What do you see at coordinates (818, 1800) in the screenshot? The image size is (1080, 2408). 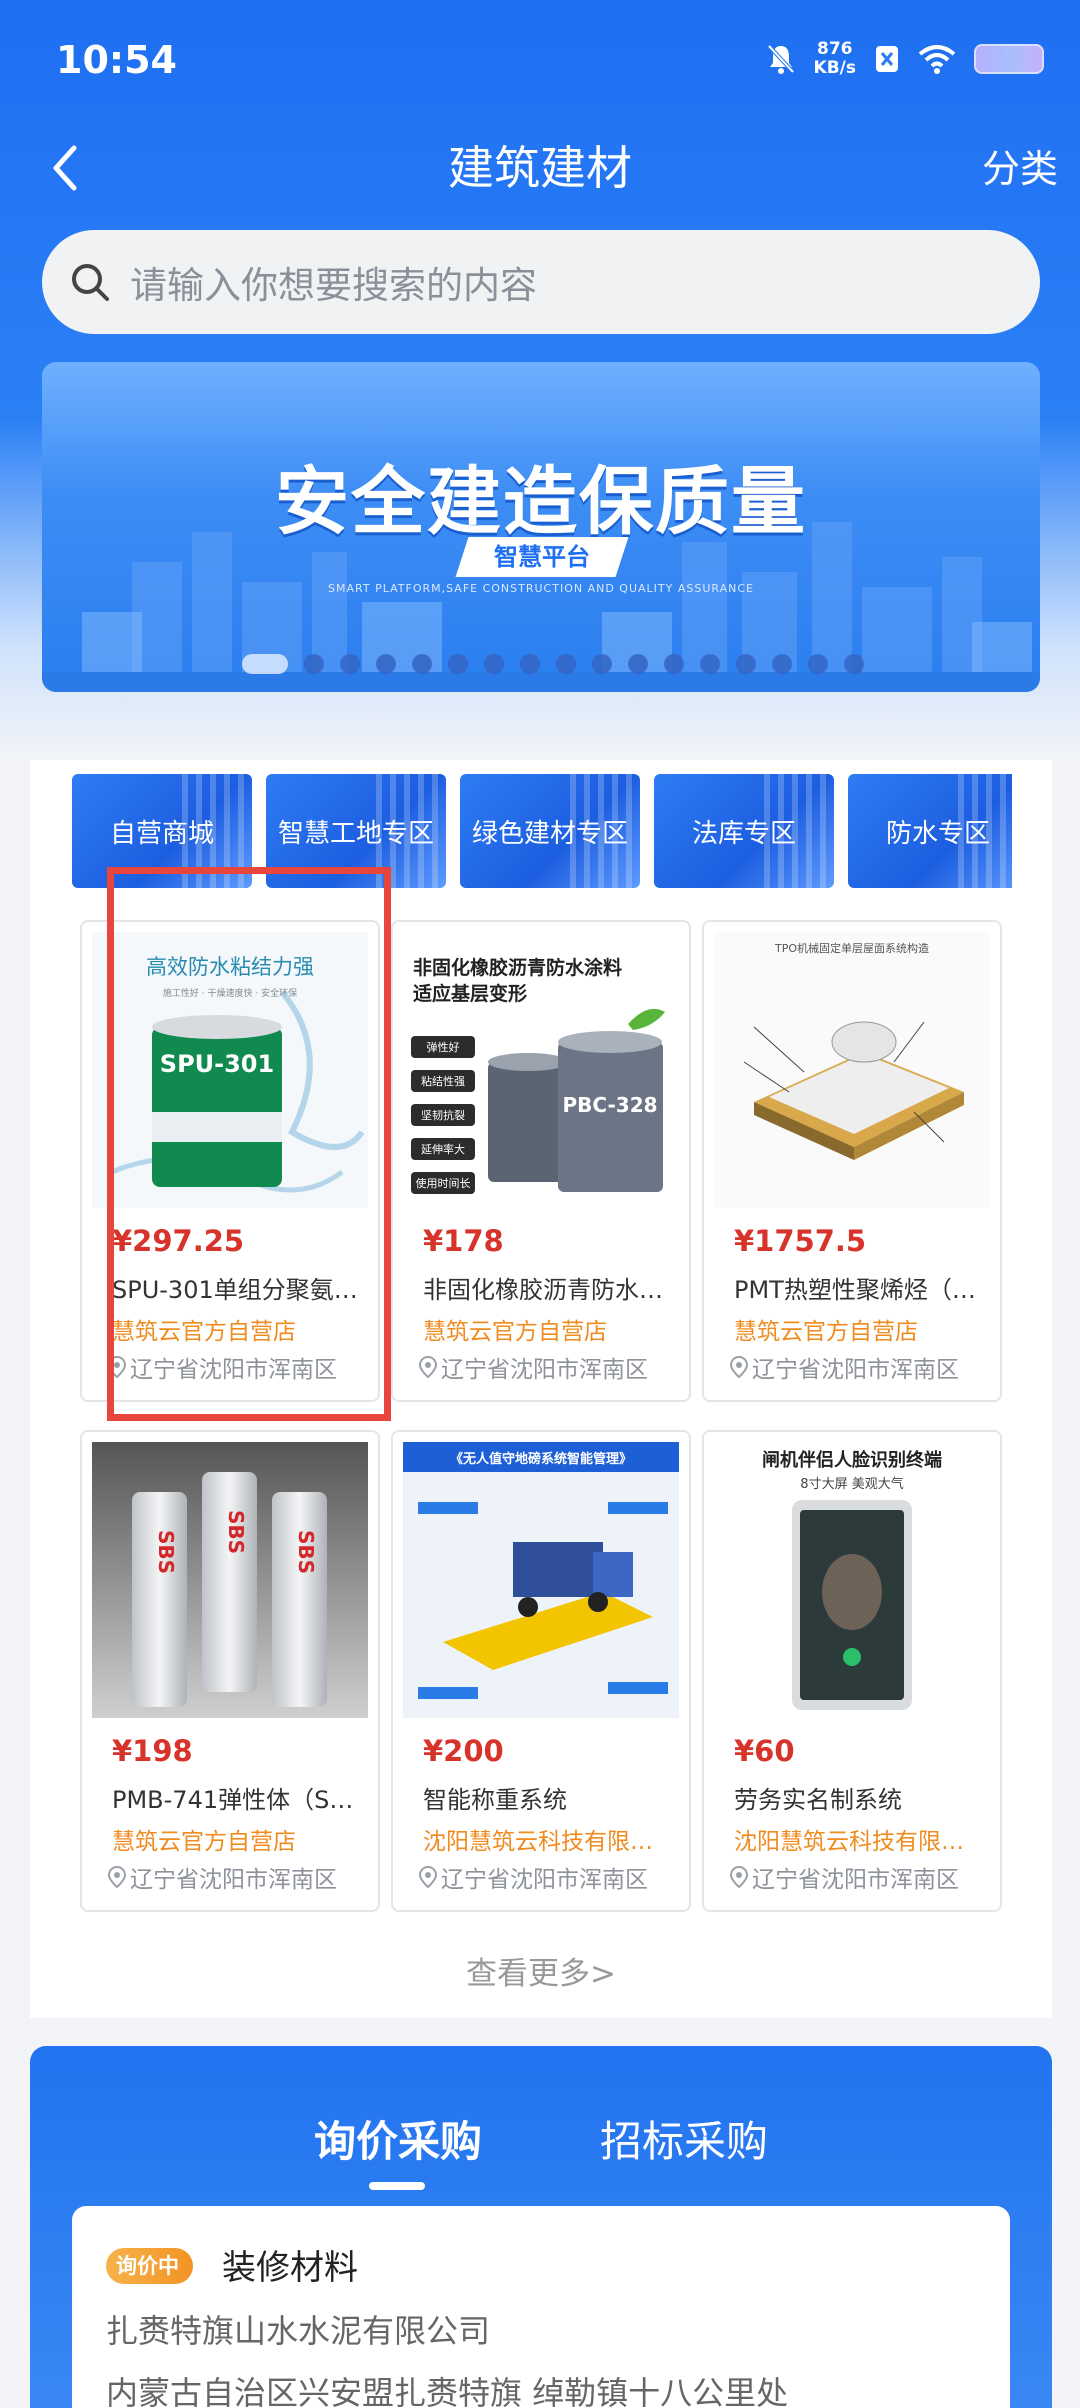 I see `product-name: 劳务实名制系统` at bounding box center [818, 1800].